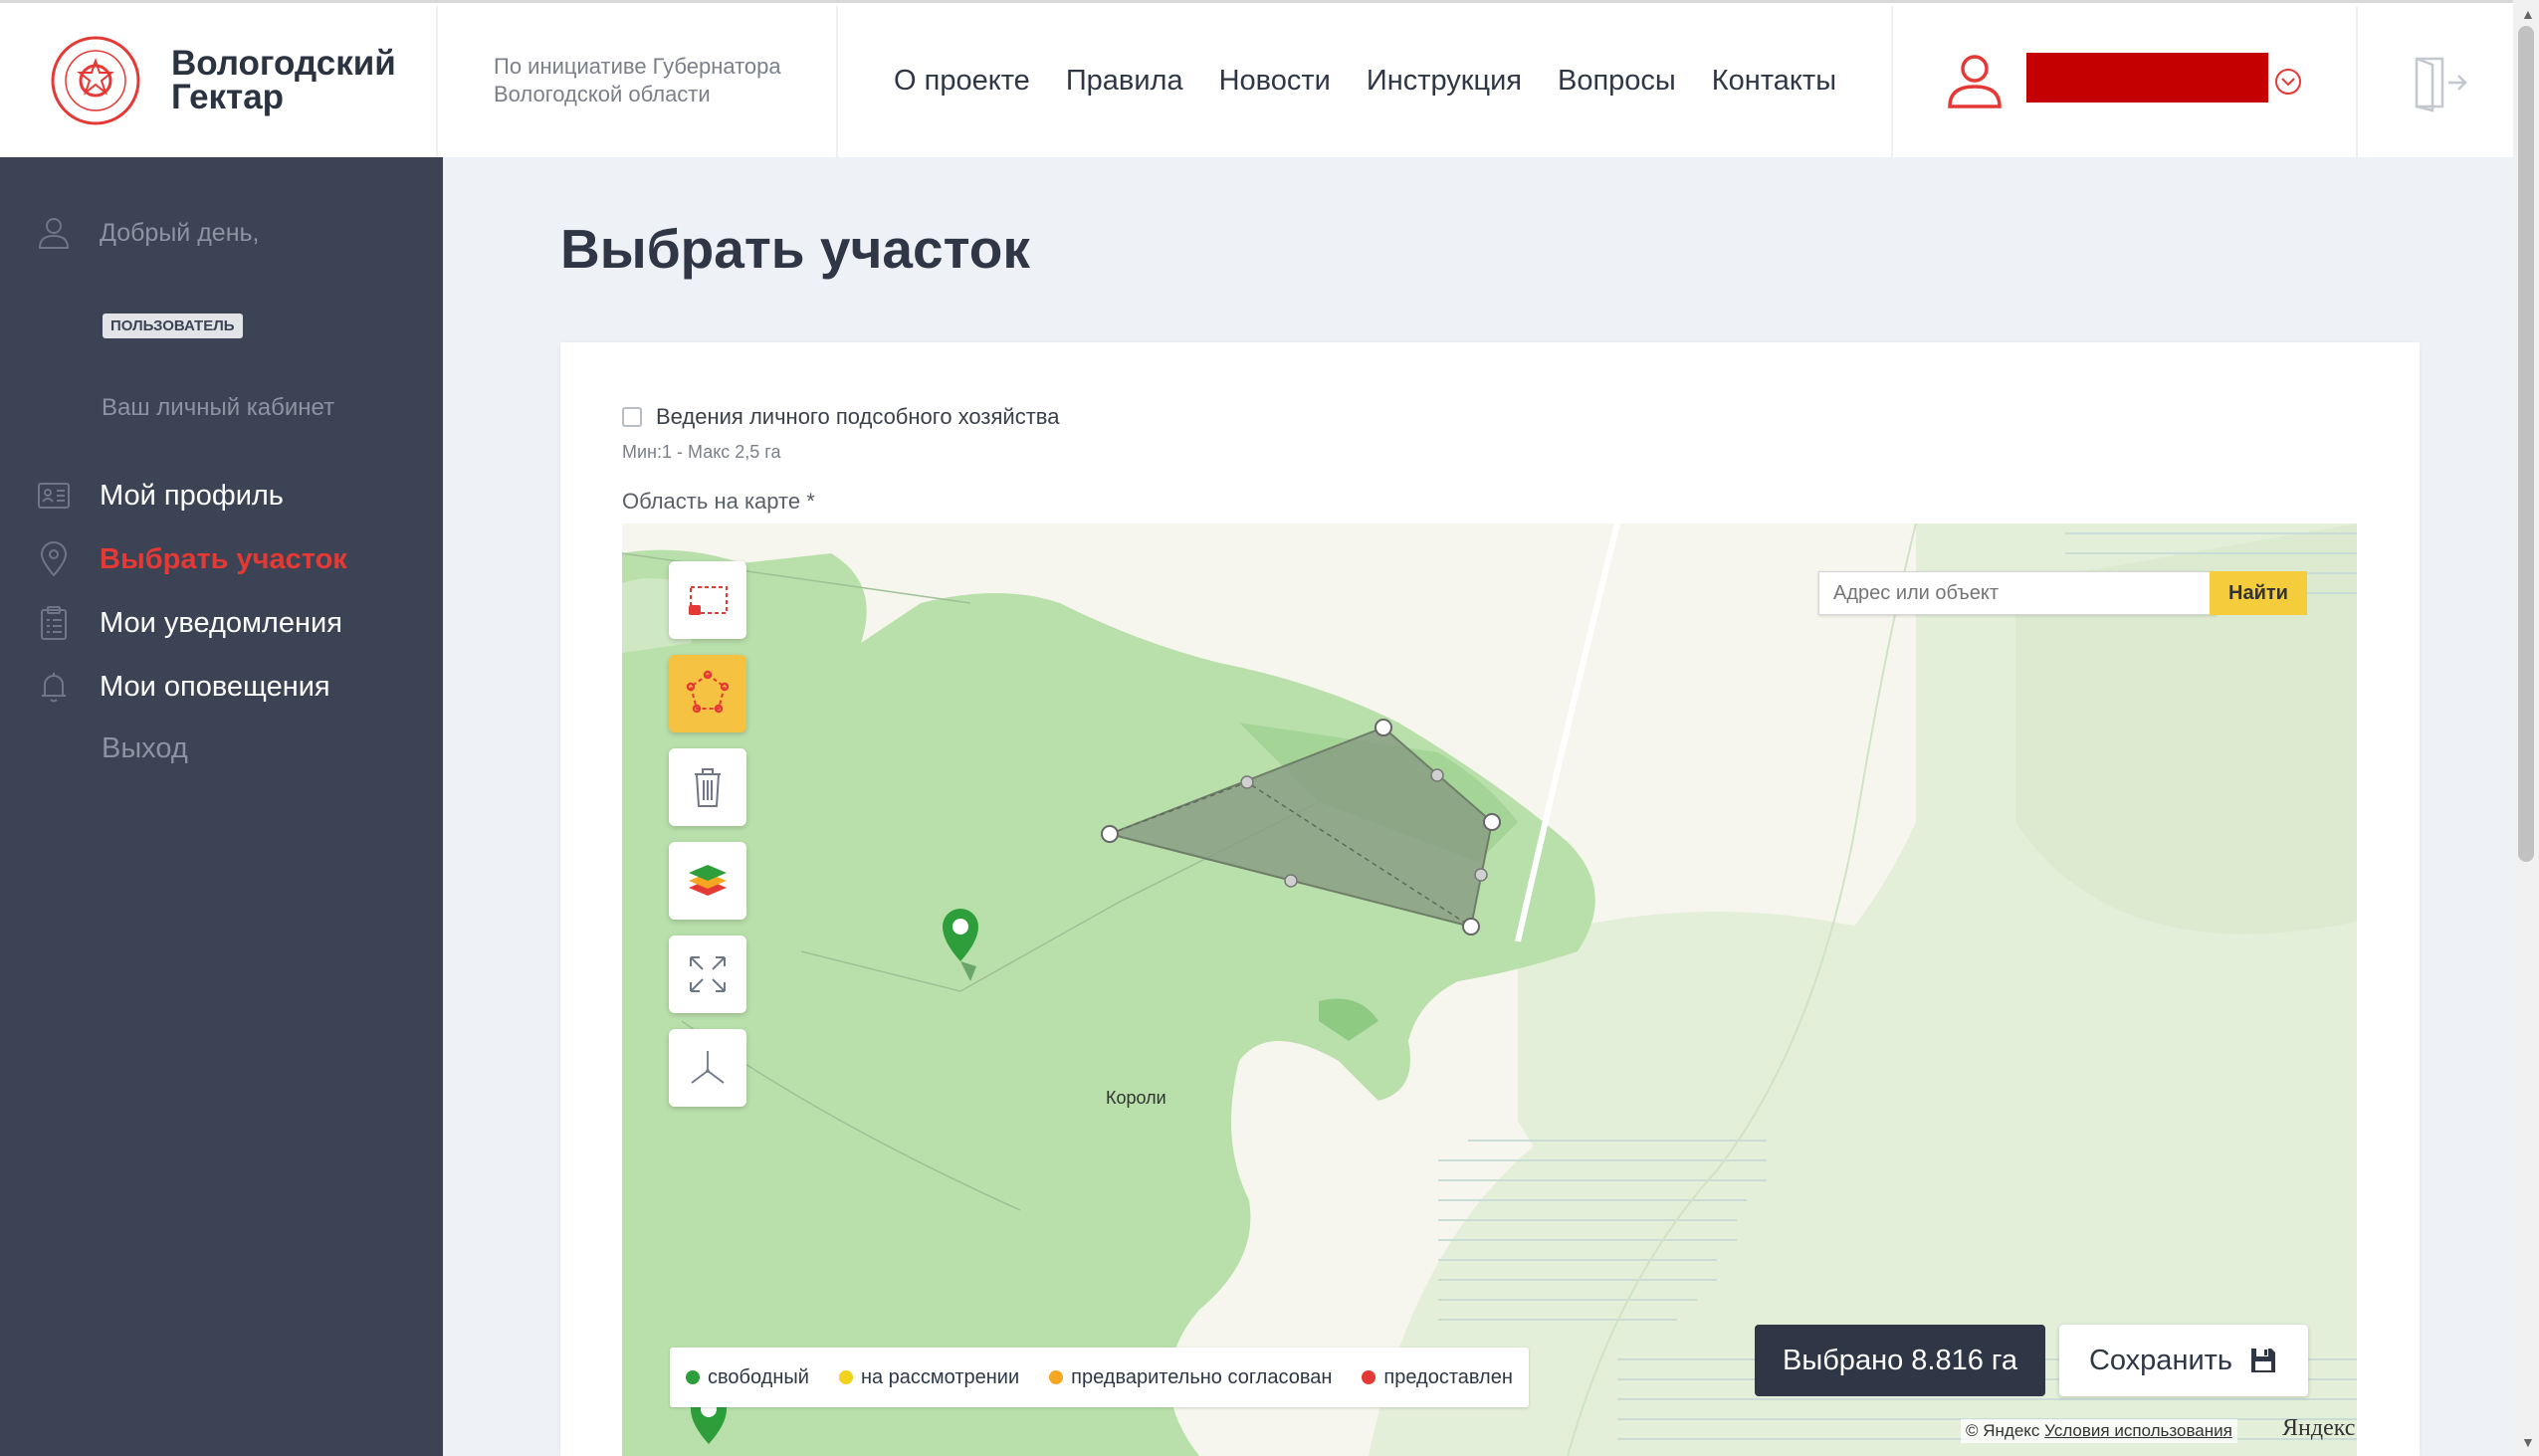  What do you see at coordinates (2526, 444) in the screenshot?
I see `scrollbar-thumb` at bounding box center [2526, 444].